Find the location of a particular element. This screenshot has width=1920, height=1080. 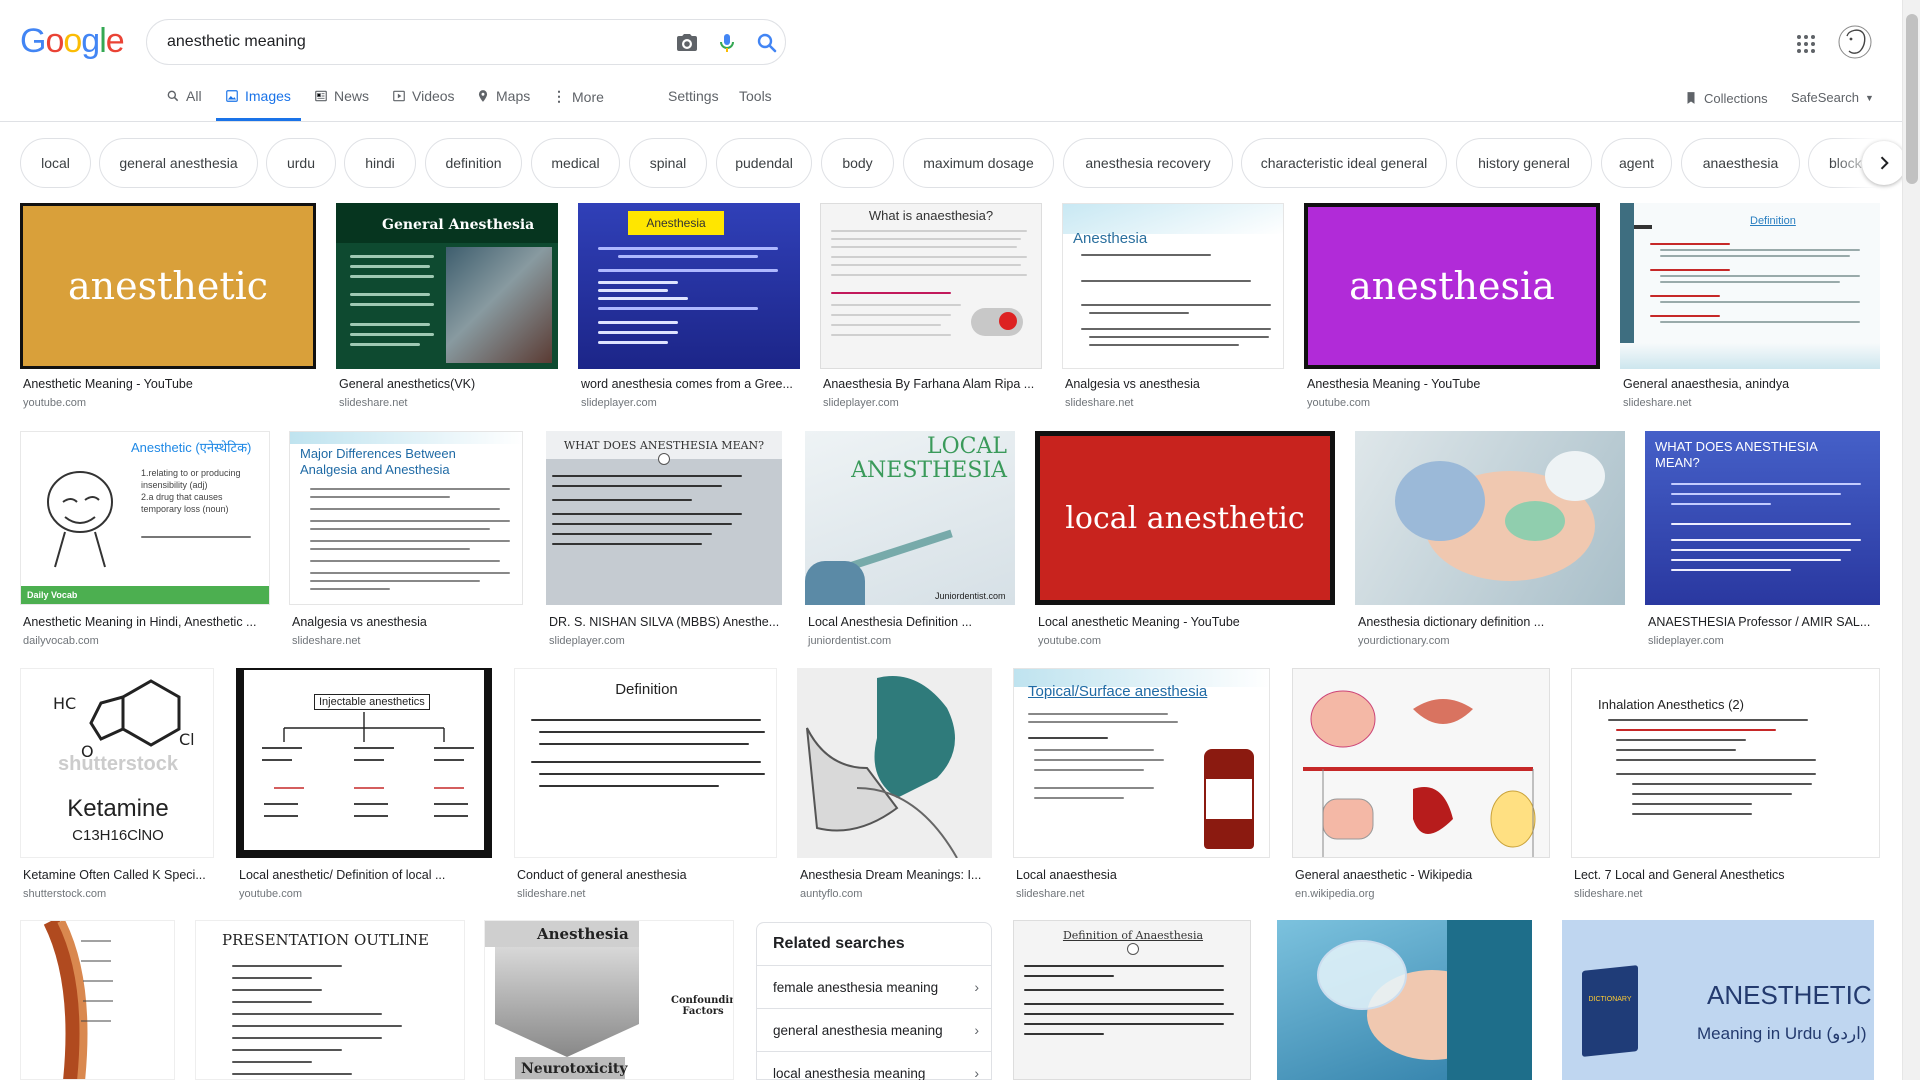

result-thumbnail: Definition is located at coordinates (1750, 286).